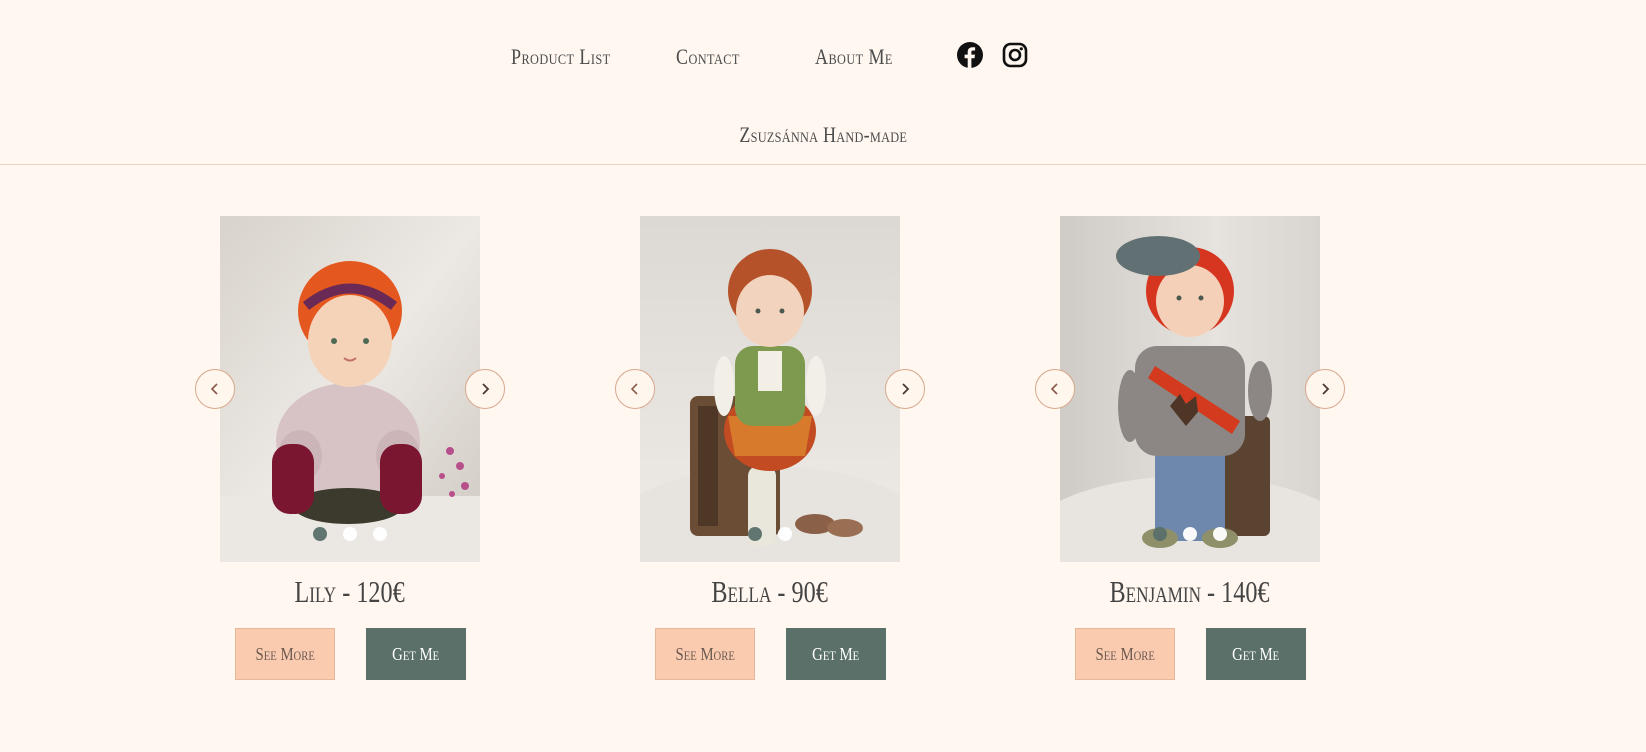 This screenshot has width=1646, height=752. Describe the element at coordinates (708, 57) in the screenshot. I see `nav-contact: Contact` at that location.